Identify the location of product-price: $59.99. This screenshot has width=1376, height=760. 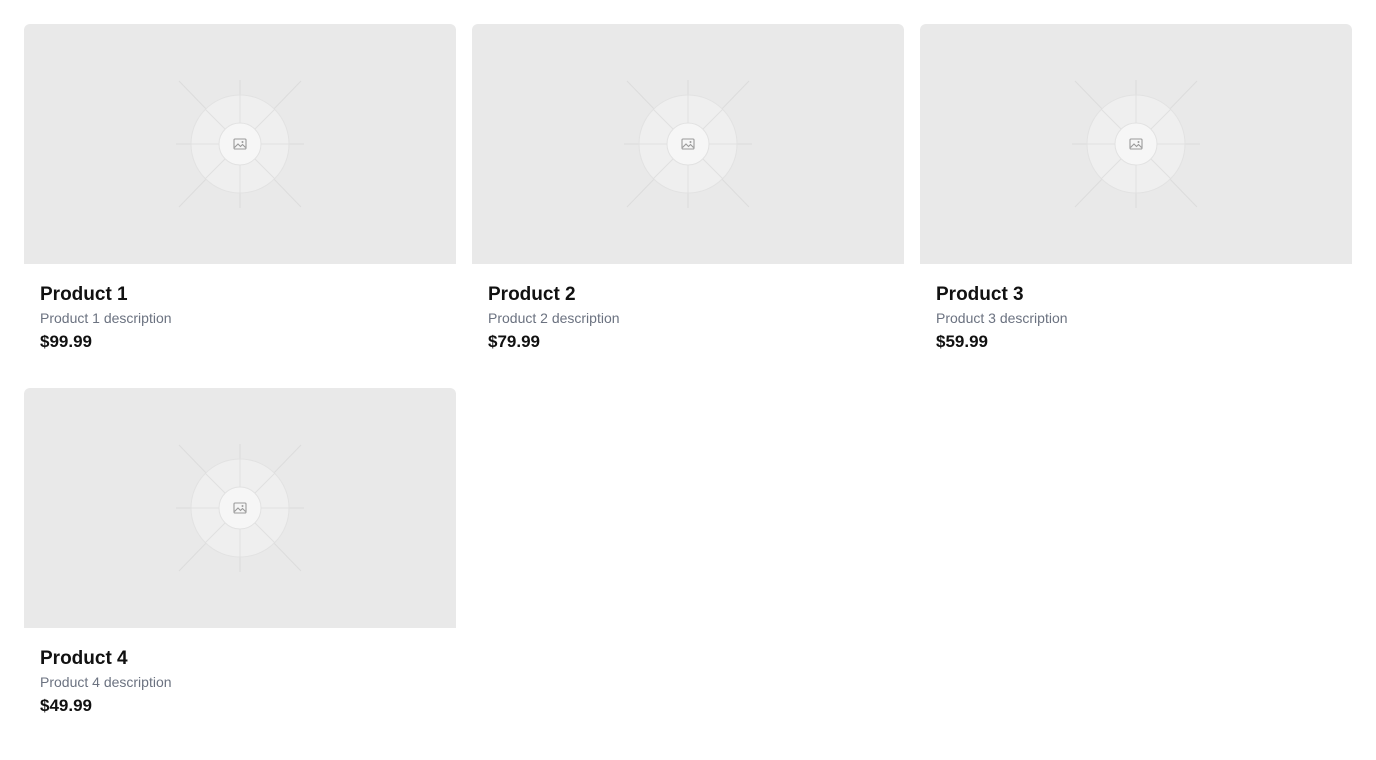
(962, 341).